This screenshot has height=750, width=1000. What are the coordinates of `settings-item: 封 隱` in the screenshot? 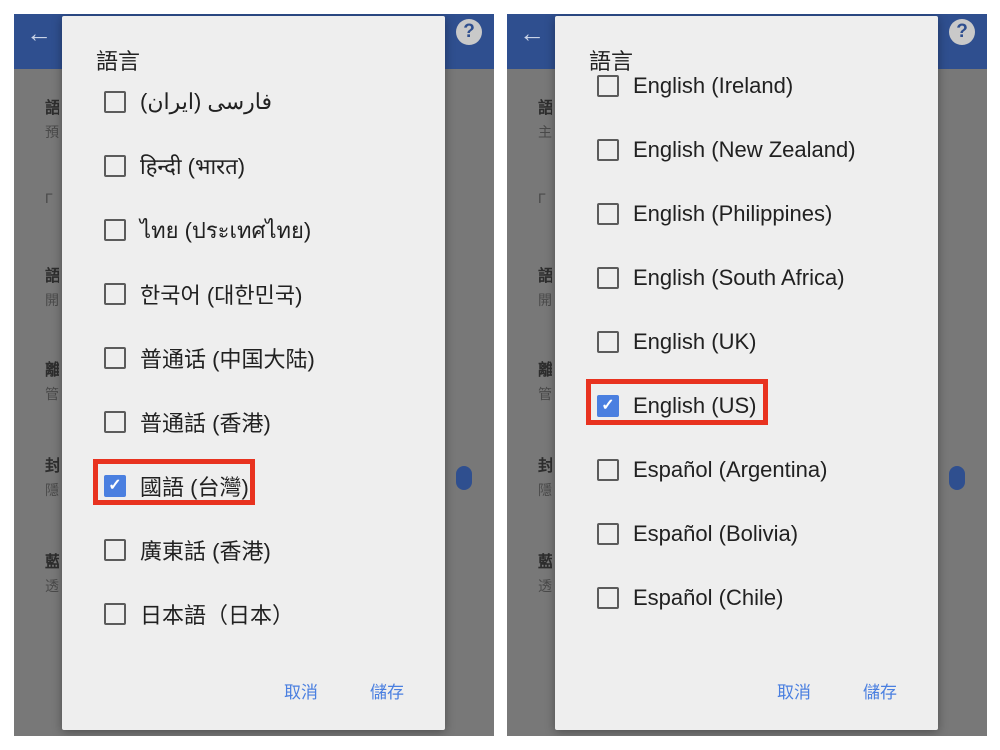 It's located at (545, 476).